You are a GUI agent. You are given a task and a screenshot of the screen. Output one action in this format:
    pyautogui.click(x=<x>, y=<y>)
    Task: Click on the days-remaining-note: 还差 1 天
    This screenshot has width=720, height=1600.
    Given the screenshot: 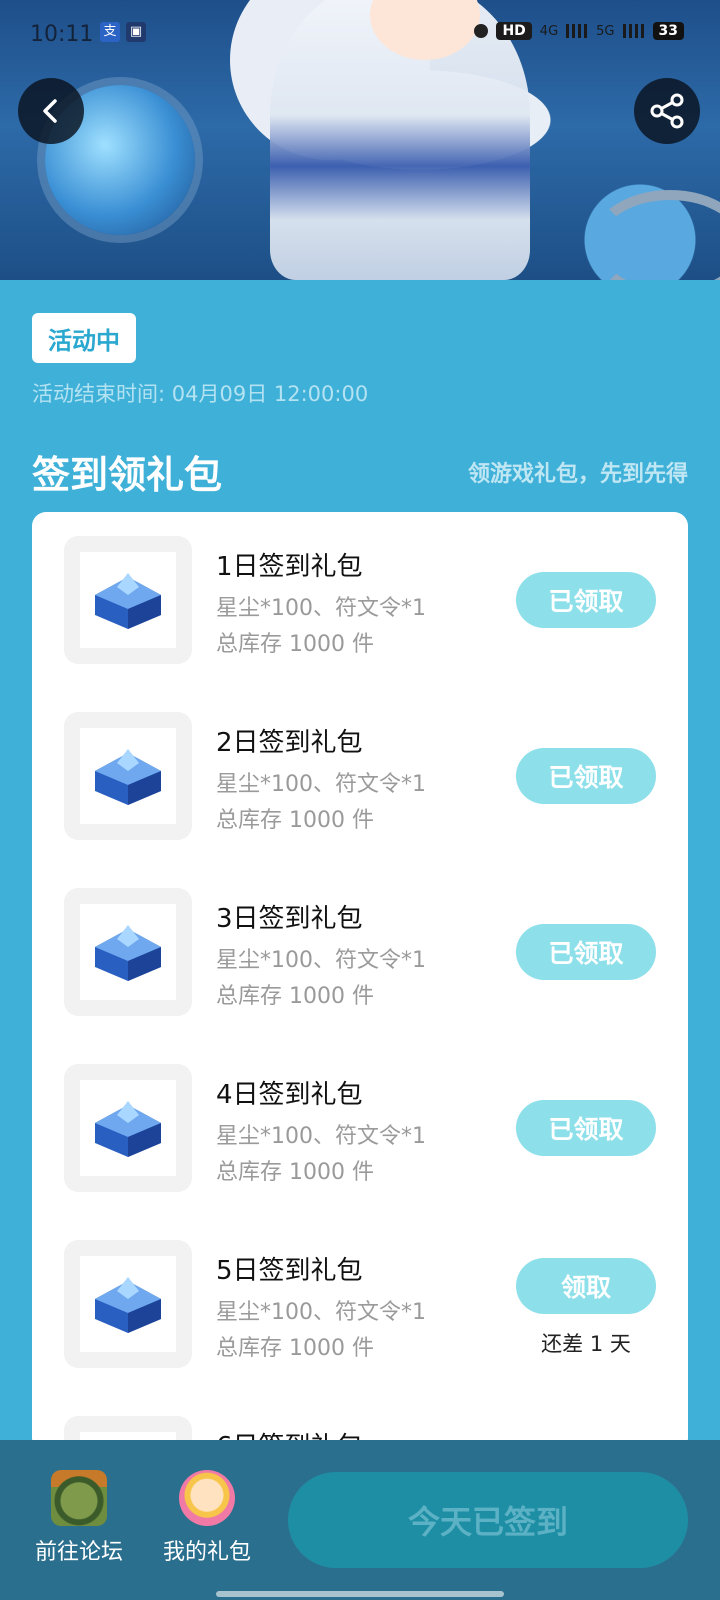 What is the action you would take?
    pyautogui.click(x=586, y=1344)
    